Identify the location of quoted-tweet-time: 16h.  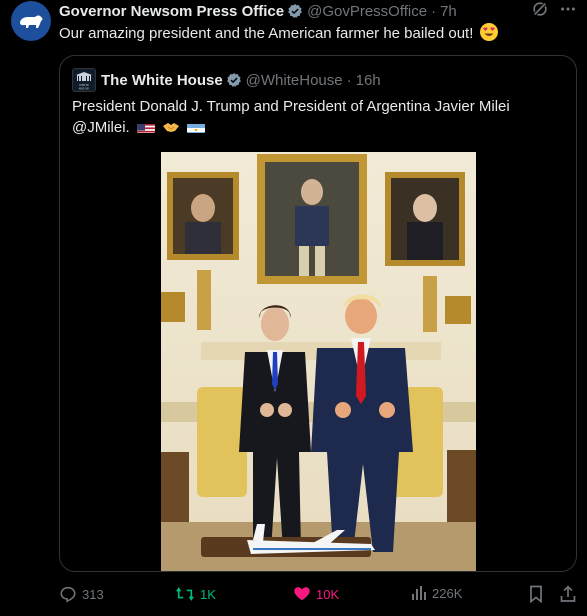
(368, 80).